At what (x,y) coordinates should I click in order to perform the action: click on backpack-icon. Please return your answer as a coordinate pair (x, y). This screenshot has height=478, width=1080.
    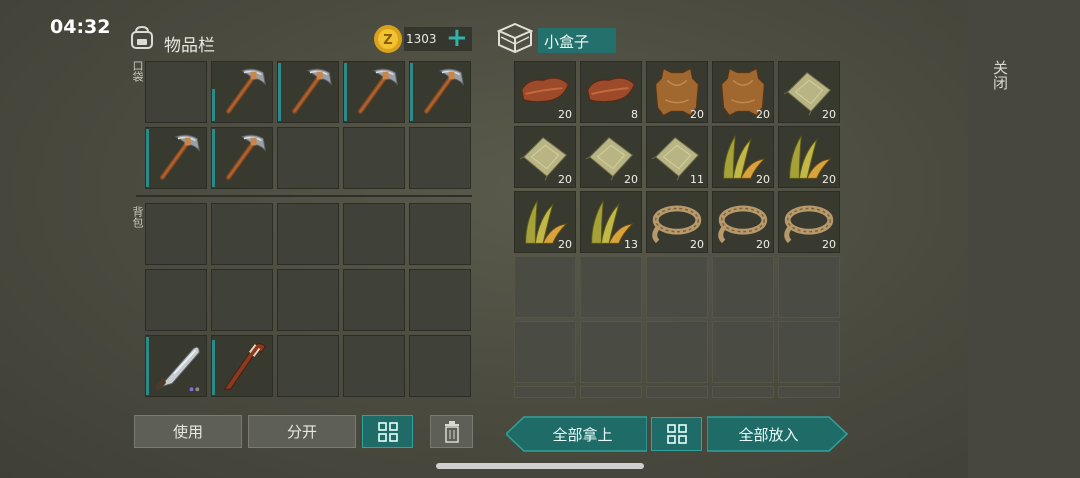
    Looking at the image, I should click on (142, 37).